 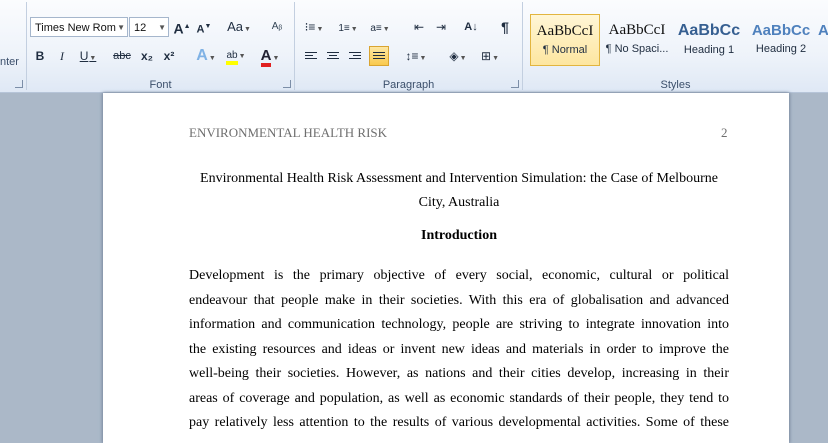 I want to click on style-normal: AaBbCcI ¶ Normal, so click(x=565, y=40).